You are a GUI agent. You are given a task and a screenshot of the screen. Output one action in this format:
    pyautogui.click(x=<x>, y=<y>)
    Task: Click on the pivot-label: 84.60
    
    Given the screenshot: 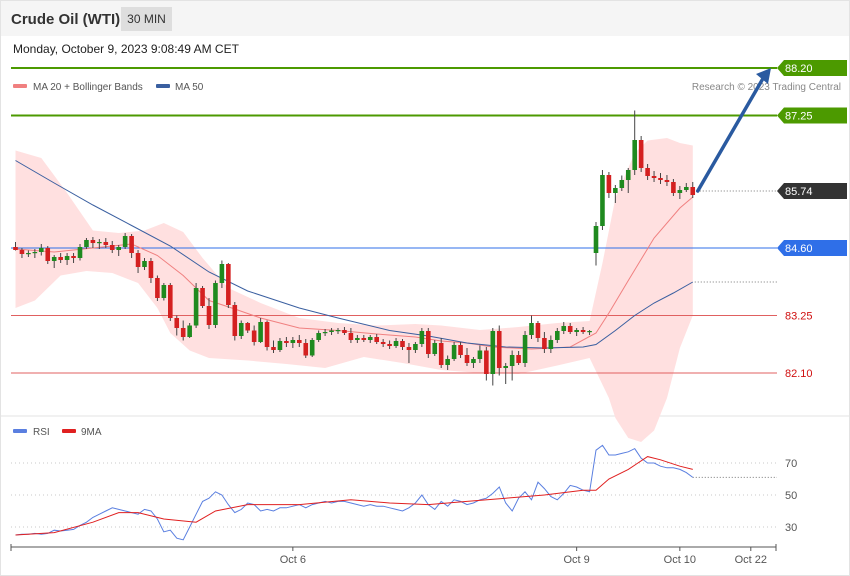 What is the action you would take?
    pyautogui.click(x=799, y=249)
    